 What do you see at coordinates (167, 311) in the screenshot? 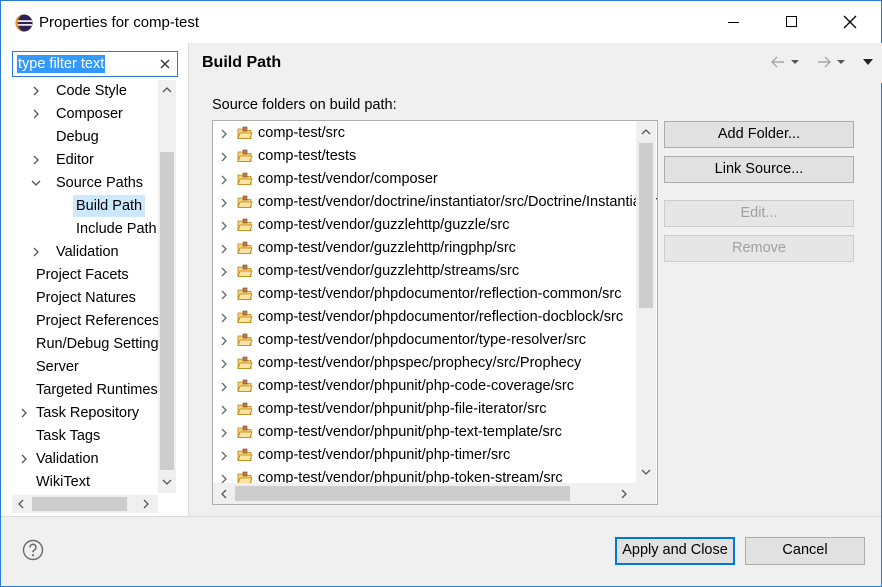
I see `tree-vscroll-thumb` at bounding box center [167, 311].